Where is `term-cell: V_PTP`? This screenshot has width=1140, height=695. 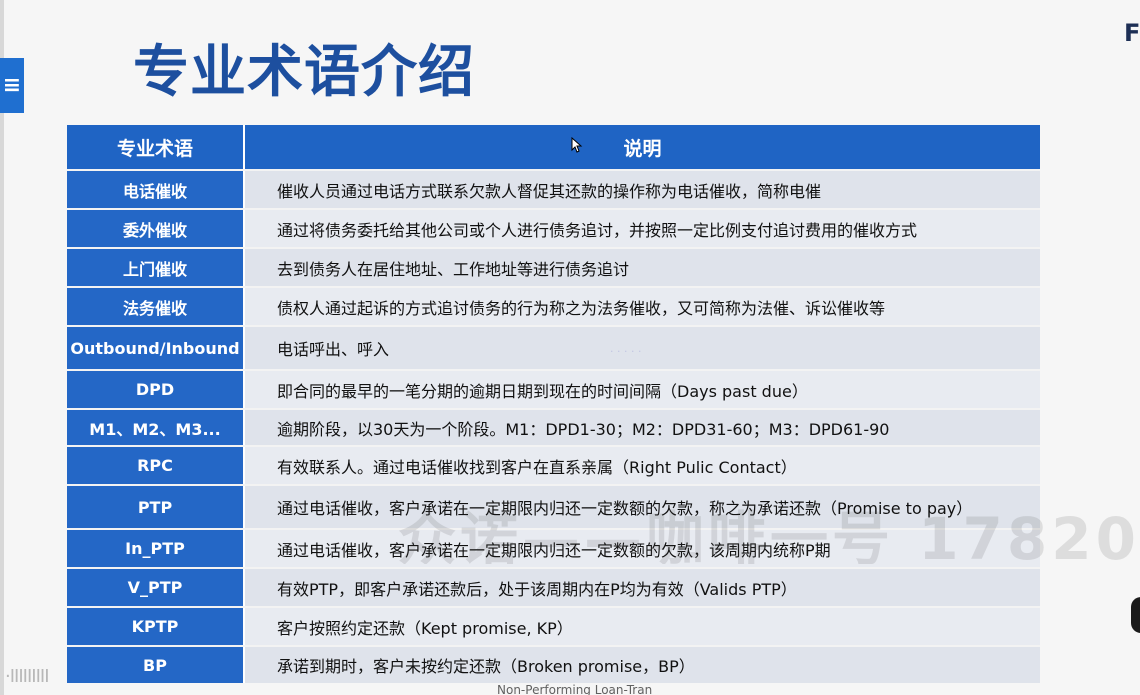 term-cell: V_PTP is located at coordinates (156, 587).